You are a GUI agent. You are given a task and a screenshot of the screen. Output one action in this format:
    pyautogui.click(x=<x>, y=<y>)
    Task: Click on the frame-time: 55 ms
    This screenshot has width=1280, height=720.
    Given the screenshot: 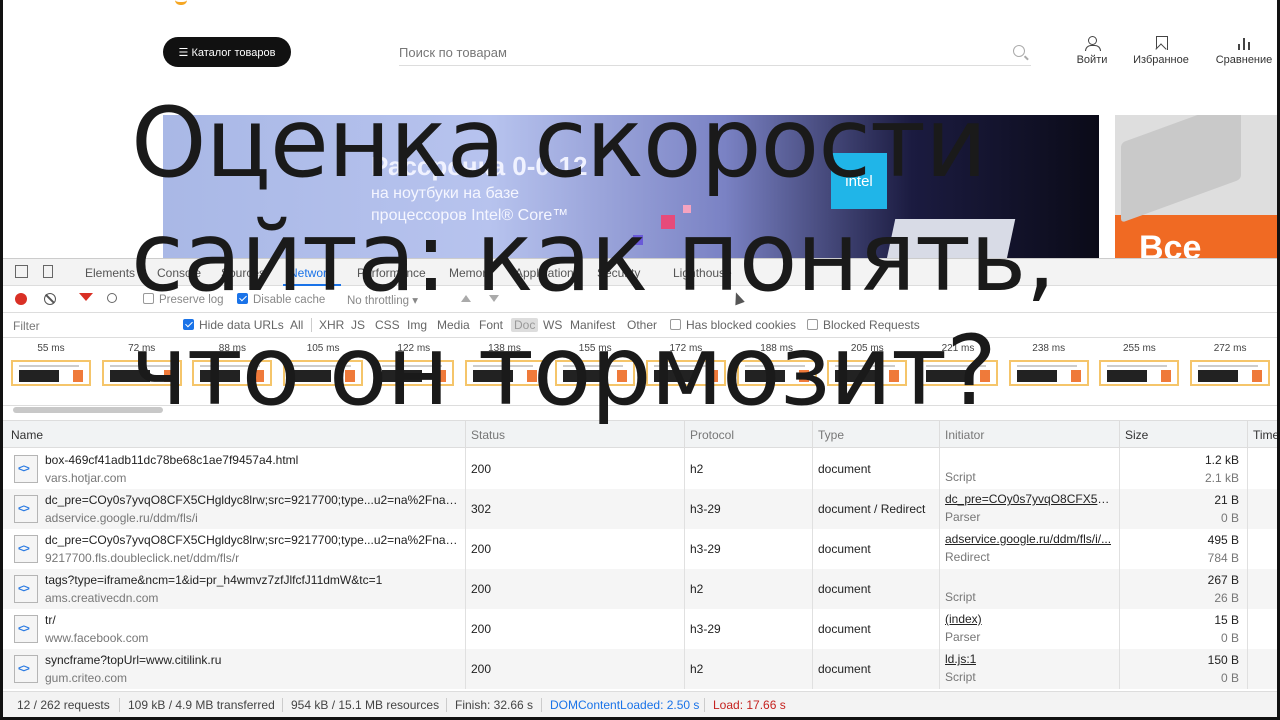 What is the action you would take?
    pyautogui.click(x=51, y=348)
    